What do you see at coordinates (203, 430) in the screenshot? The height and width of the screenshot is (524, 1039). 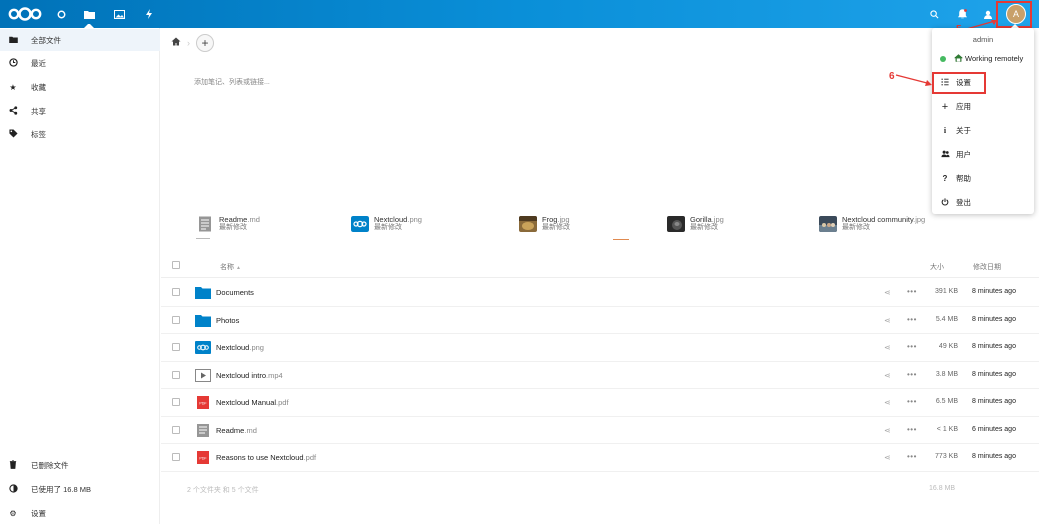 I see `text-file-icon` at bounding box center [203, 430].